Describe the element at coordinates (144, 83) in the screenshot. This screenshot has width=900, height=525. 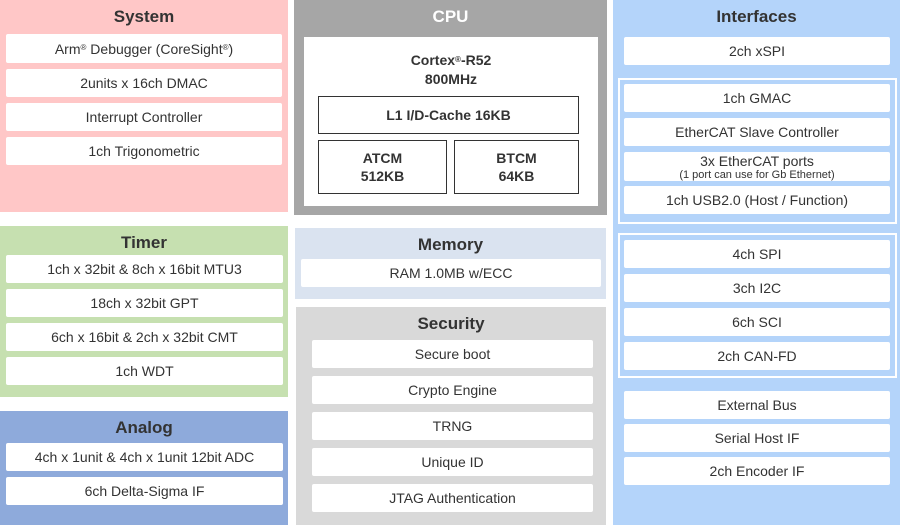
I see `system-item-dmac: 2units x 16ch DMAC` at that location.